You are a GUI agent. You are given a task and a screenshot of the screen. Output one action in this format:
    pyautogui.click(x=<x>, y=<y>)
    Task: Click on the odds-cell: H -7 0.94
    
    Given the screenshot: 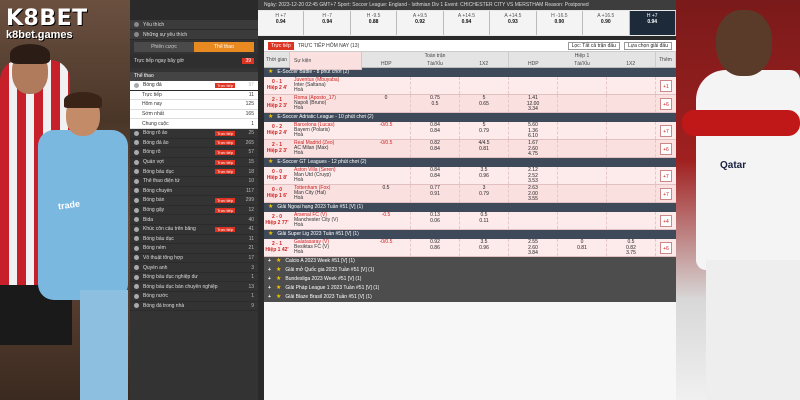 What is the action you would take?
    pyautogui.click(x=327, y=23)
    